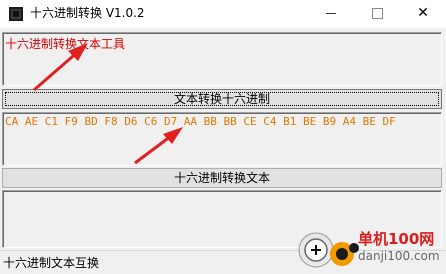 This screenshot has width=446, height=274. I want to click on title-bar: 十六进制转换 V1.0.2 ✕, so click(223, 14).